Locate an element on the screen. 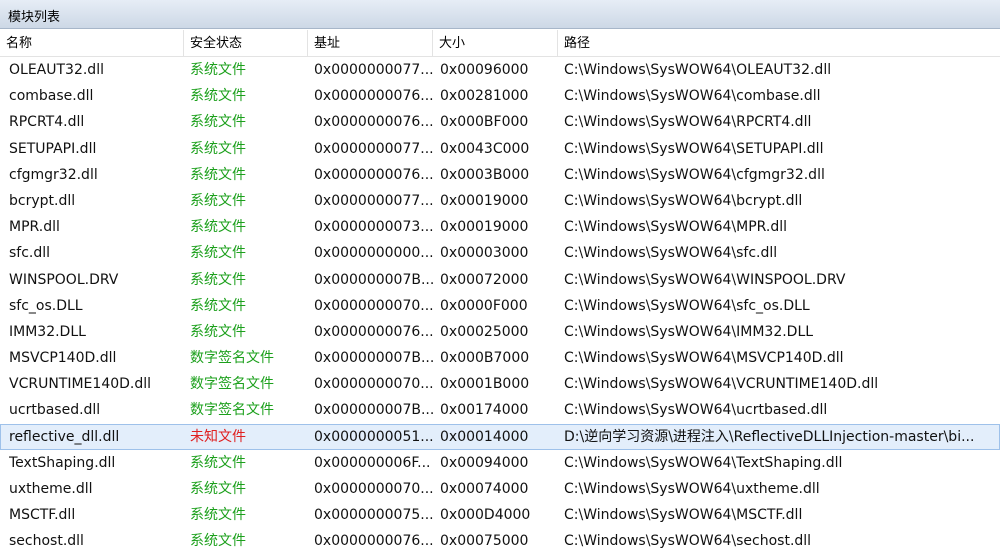  module-size-cell: 0x00094000 is located at coordinates (484, 462).